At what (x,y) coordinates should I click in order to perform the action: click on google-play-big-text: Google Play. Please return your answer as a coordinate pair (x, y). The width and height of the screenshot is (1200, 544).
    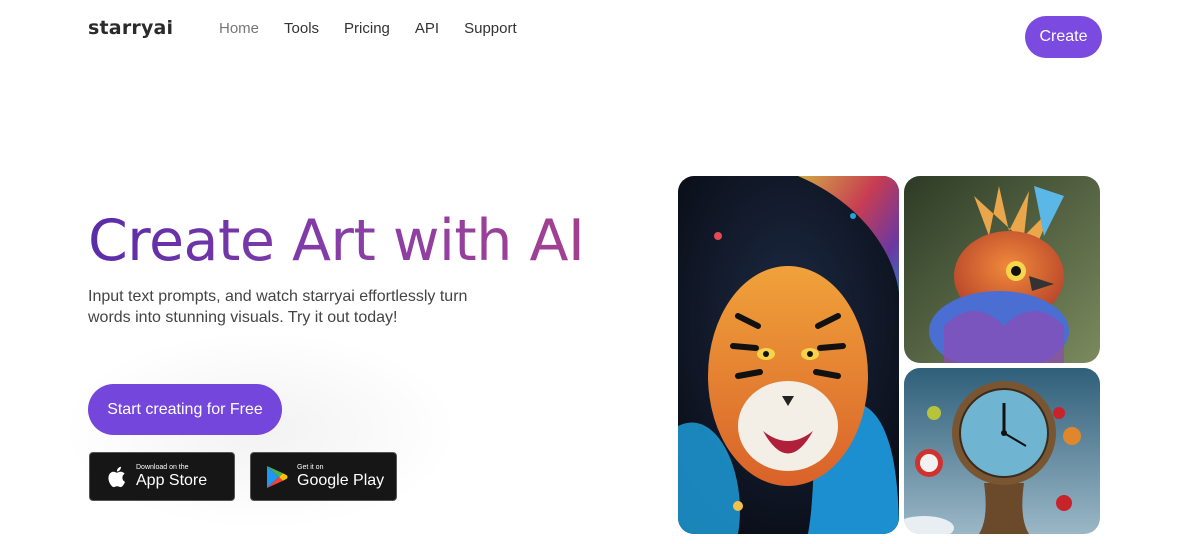
    Looking at the image, I should click on (341, 480).